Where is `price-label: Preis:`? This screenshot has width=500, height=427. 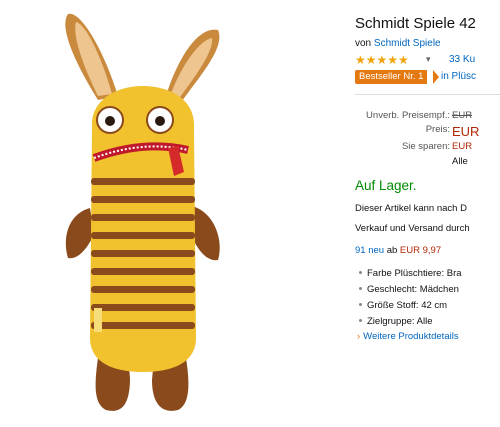 price-label: Preis: is located at coordinates (437, 129).